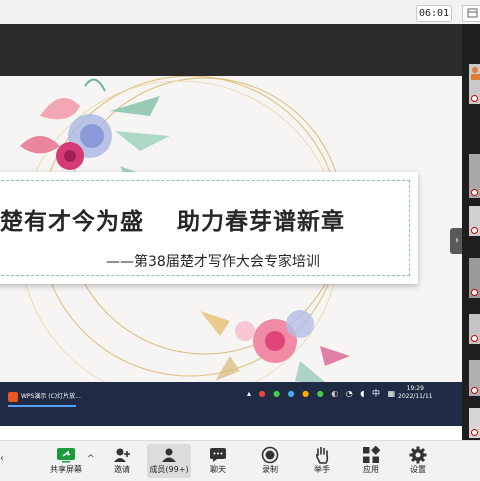 This screenshot has height=481, width=480. Describe the element at coordinates (418, 469) in the screenshot. I see `settings-label: 设置` at that location.